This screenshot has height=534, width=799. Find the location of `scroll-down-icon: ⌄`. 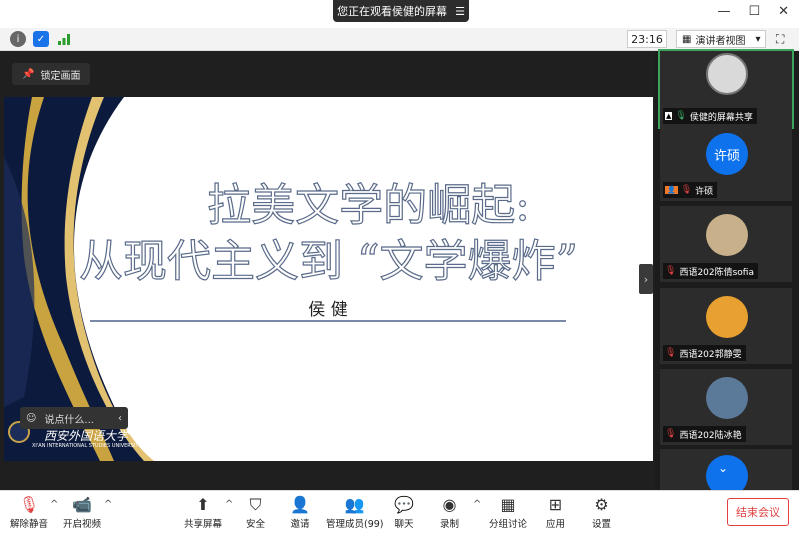

scroll-down-icon: ⌄ is located at coordinates (723, 468).